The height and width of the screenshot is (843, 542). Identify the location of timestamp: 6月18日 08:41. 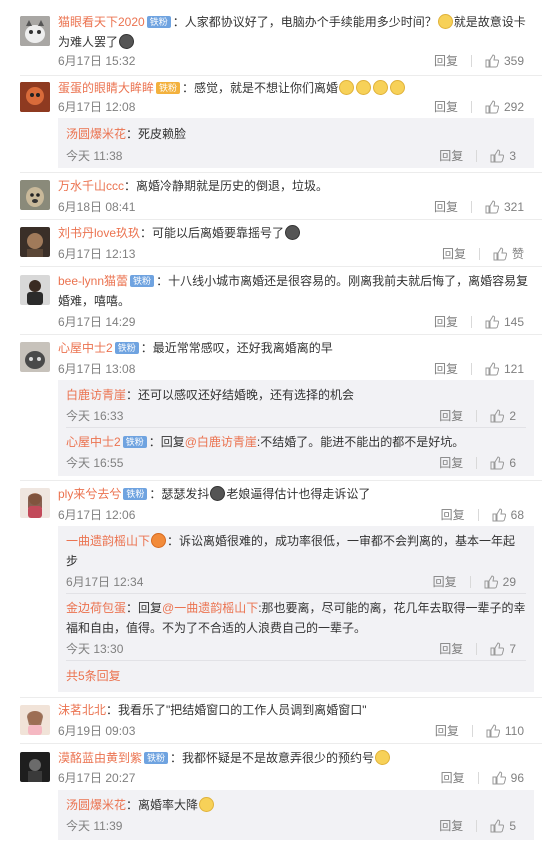
(97, 207).